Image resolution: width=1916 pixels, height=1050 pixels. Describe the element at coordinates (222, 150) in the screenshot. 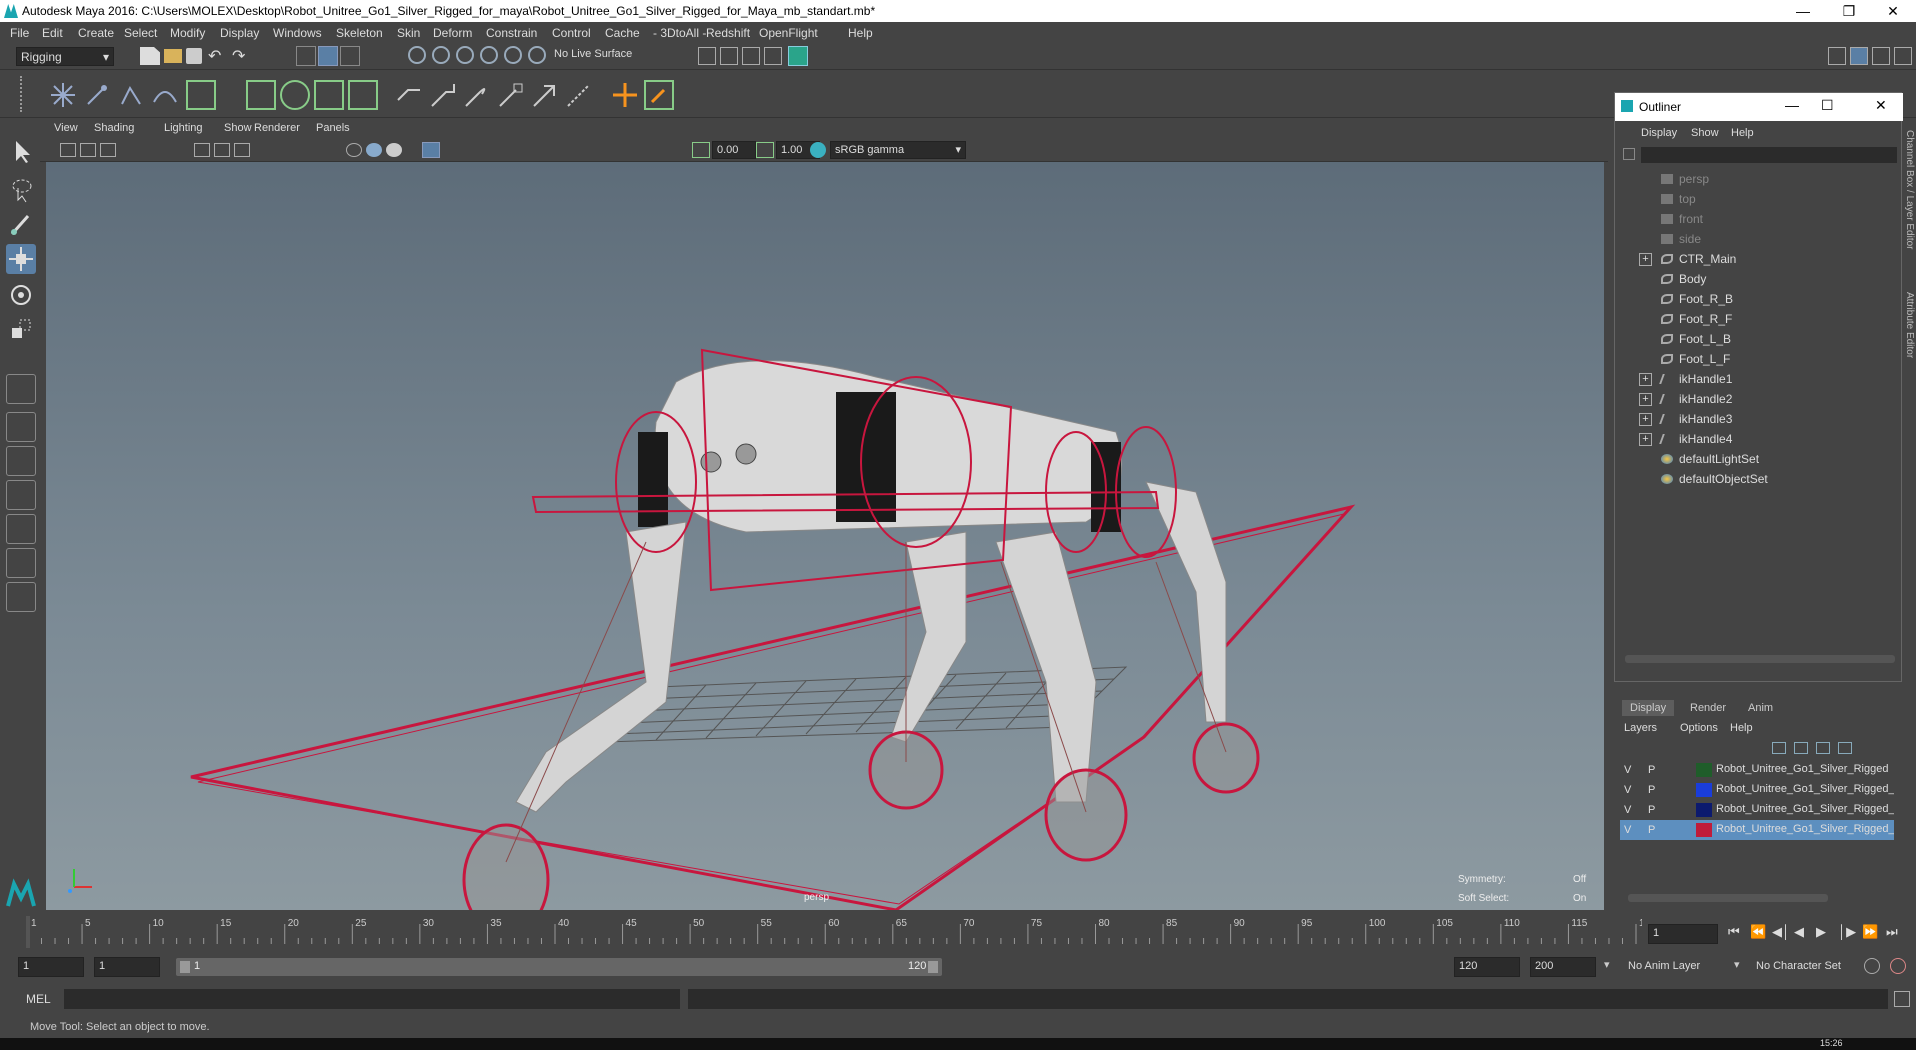

I see `film-gate-icon` at that location.